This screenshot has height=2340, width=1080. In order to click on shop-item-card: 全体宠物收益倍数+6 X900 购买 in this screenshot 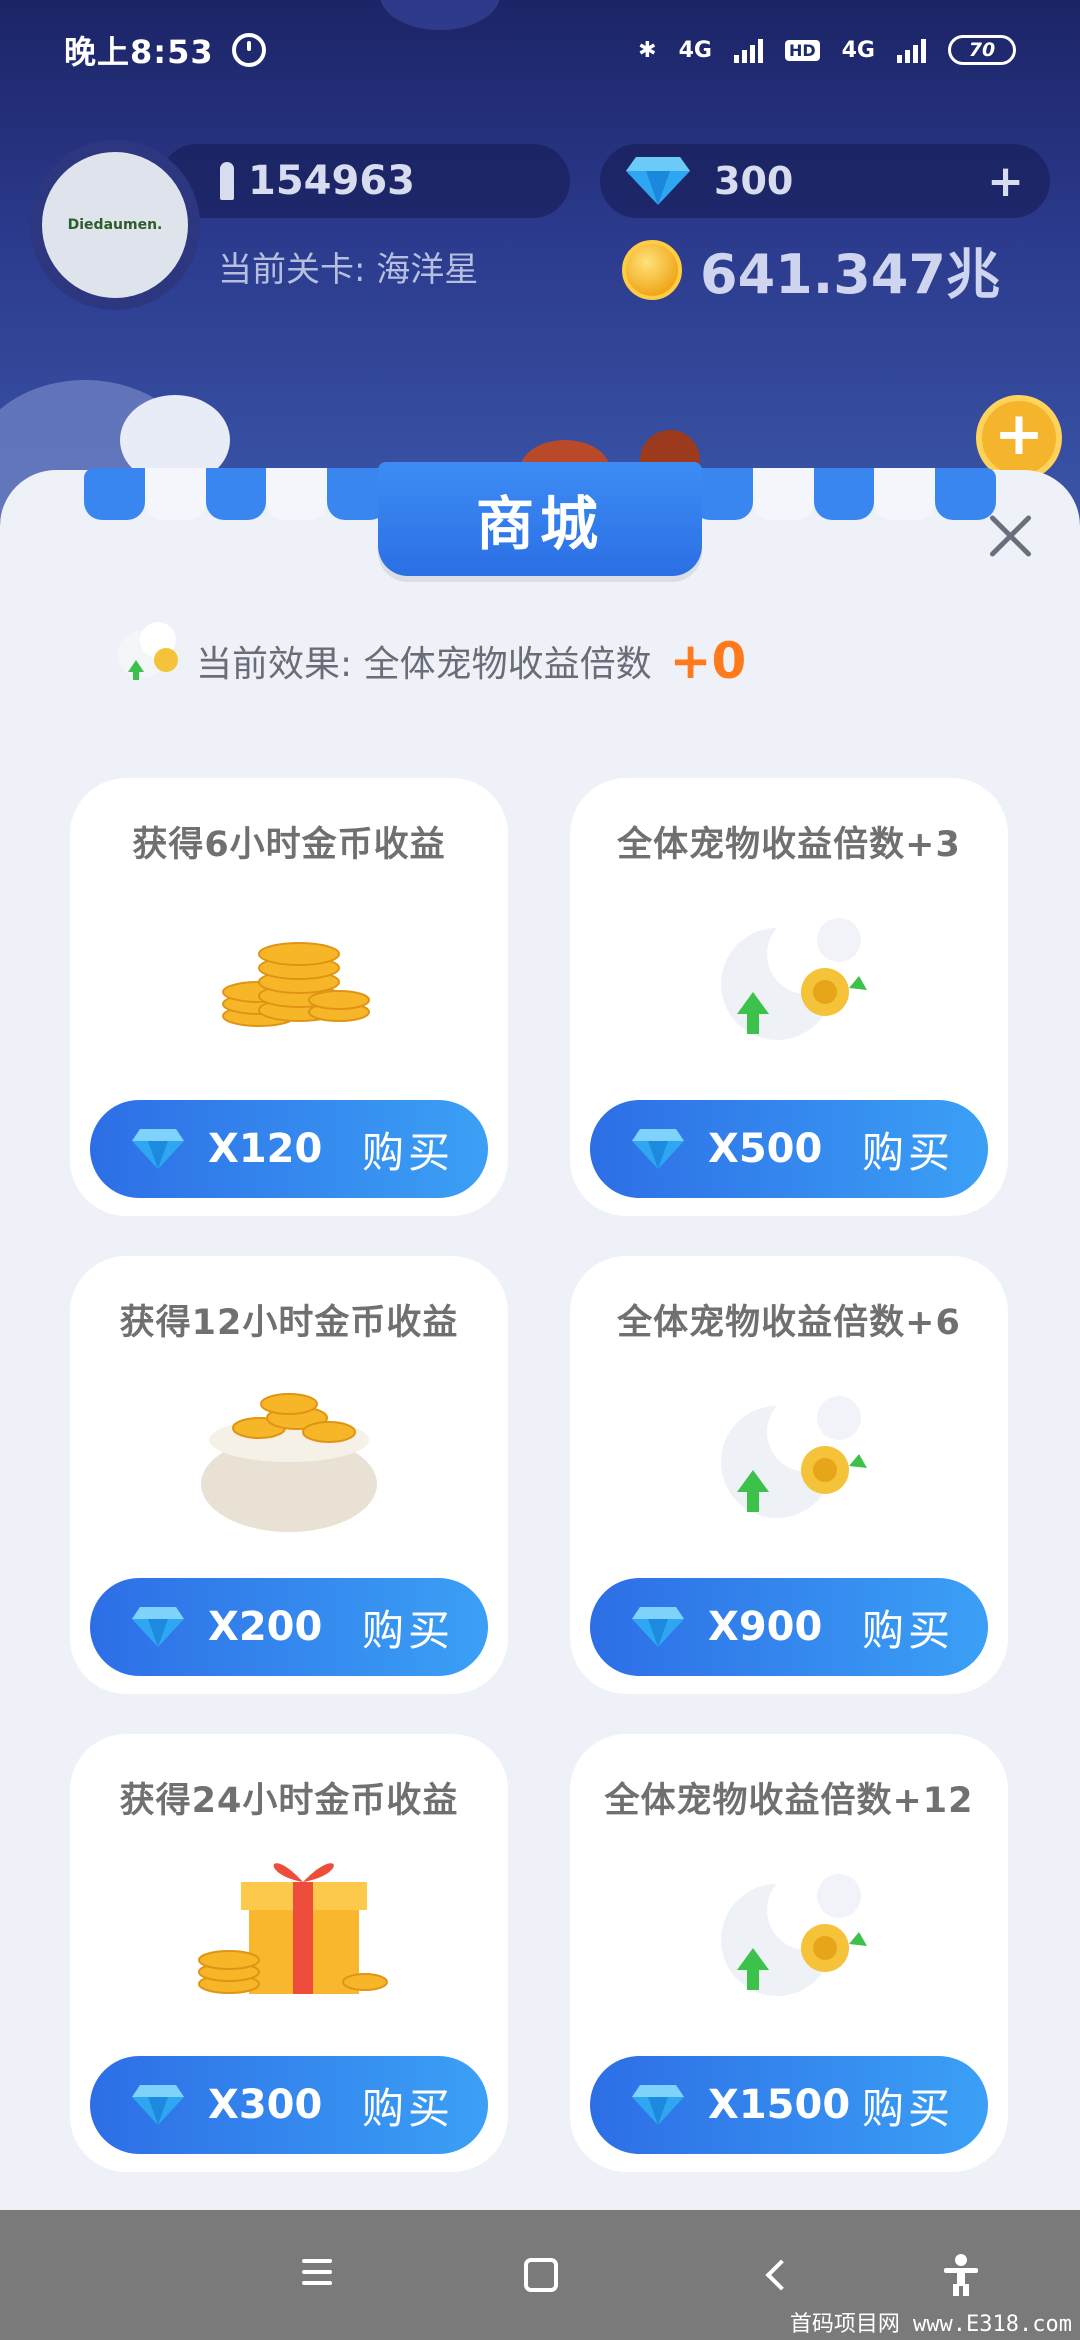, I will do `click(789, 1475)`.